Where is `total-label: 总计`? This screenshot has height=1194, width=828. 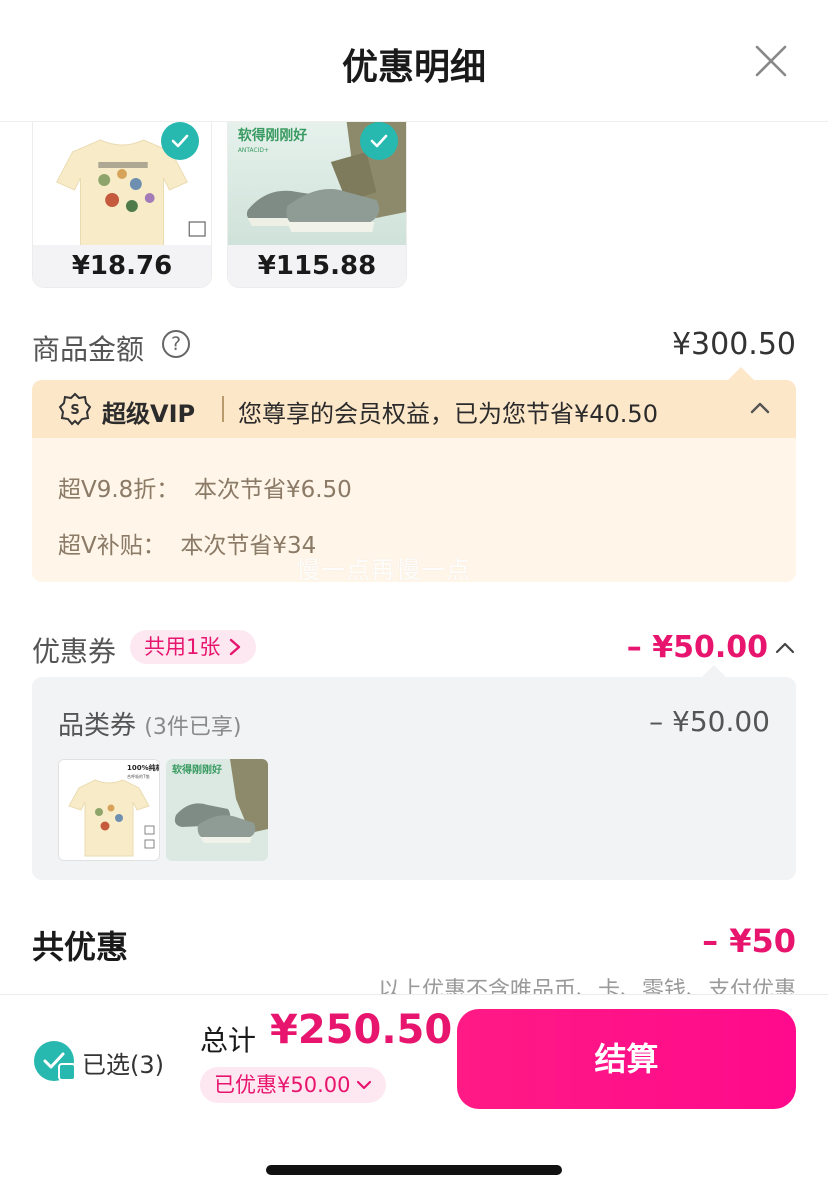
total-label: 总计 is located at coordinates (228, 1040).